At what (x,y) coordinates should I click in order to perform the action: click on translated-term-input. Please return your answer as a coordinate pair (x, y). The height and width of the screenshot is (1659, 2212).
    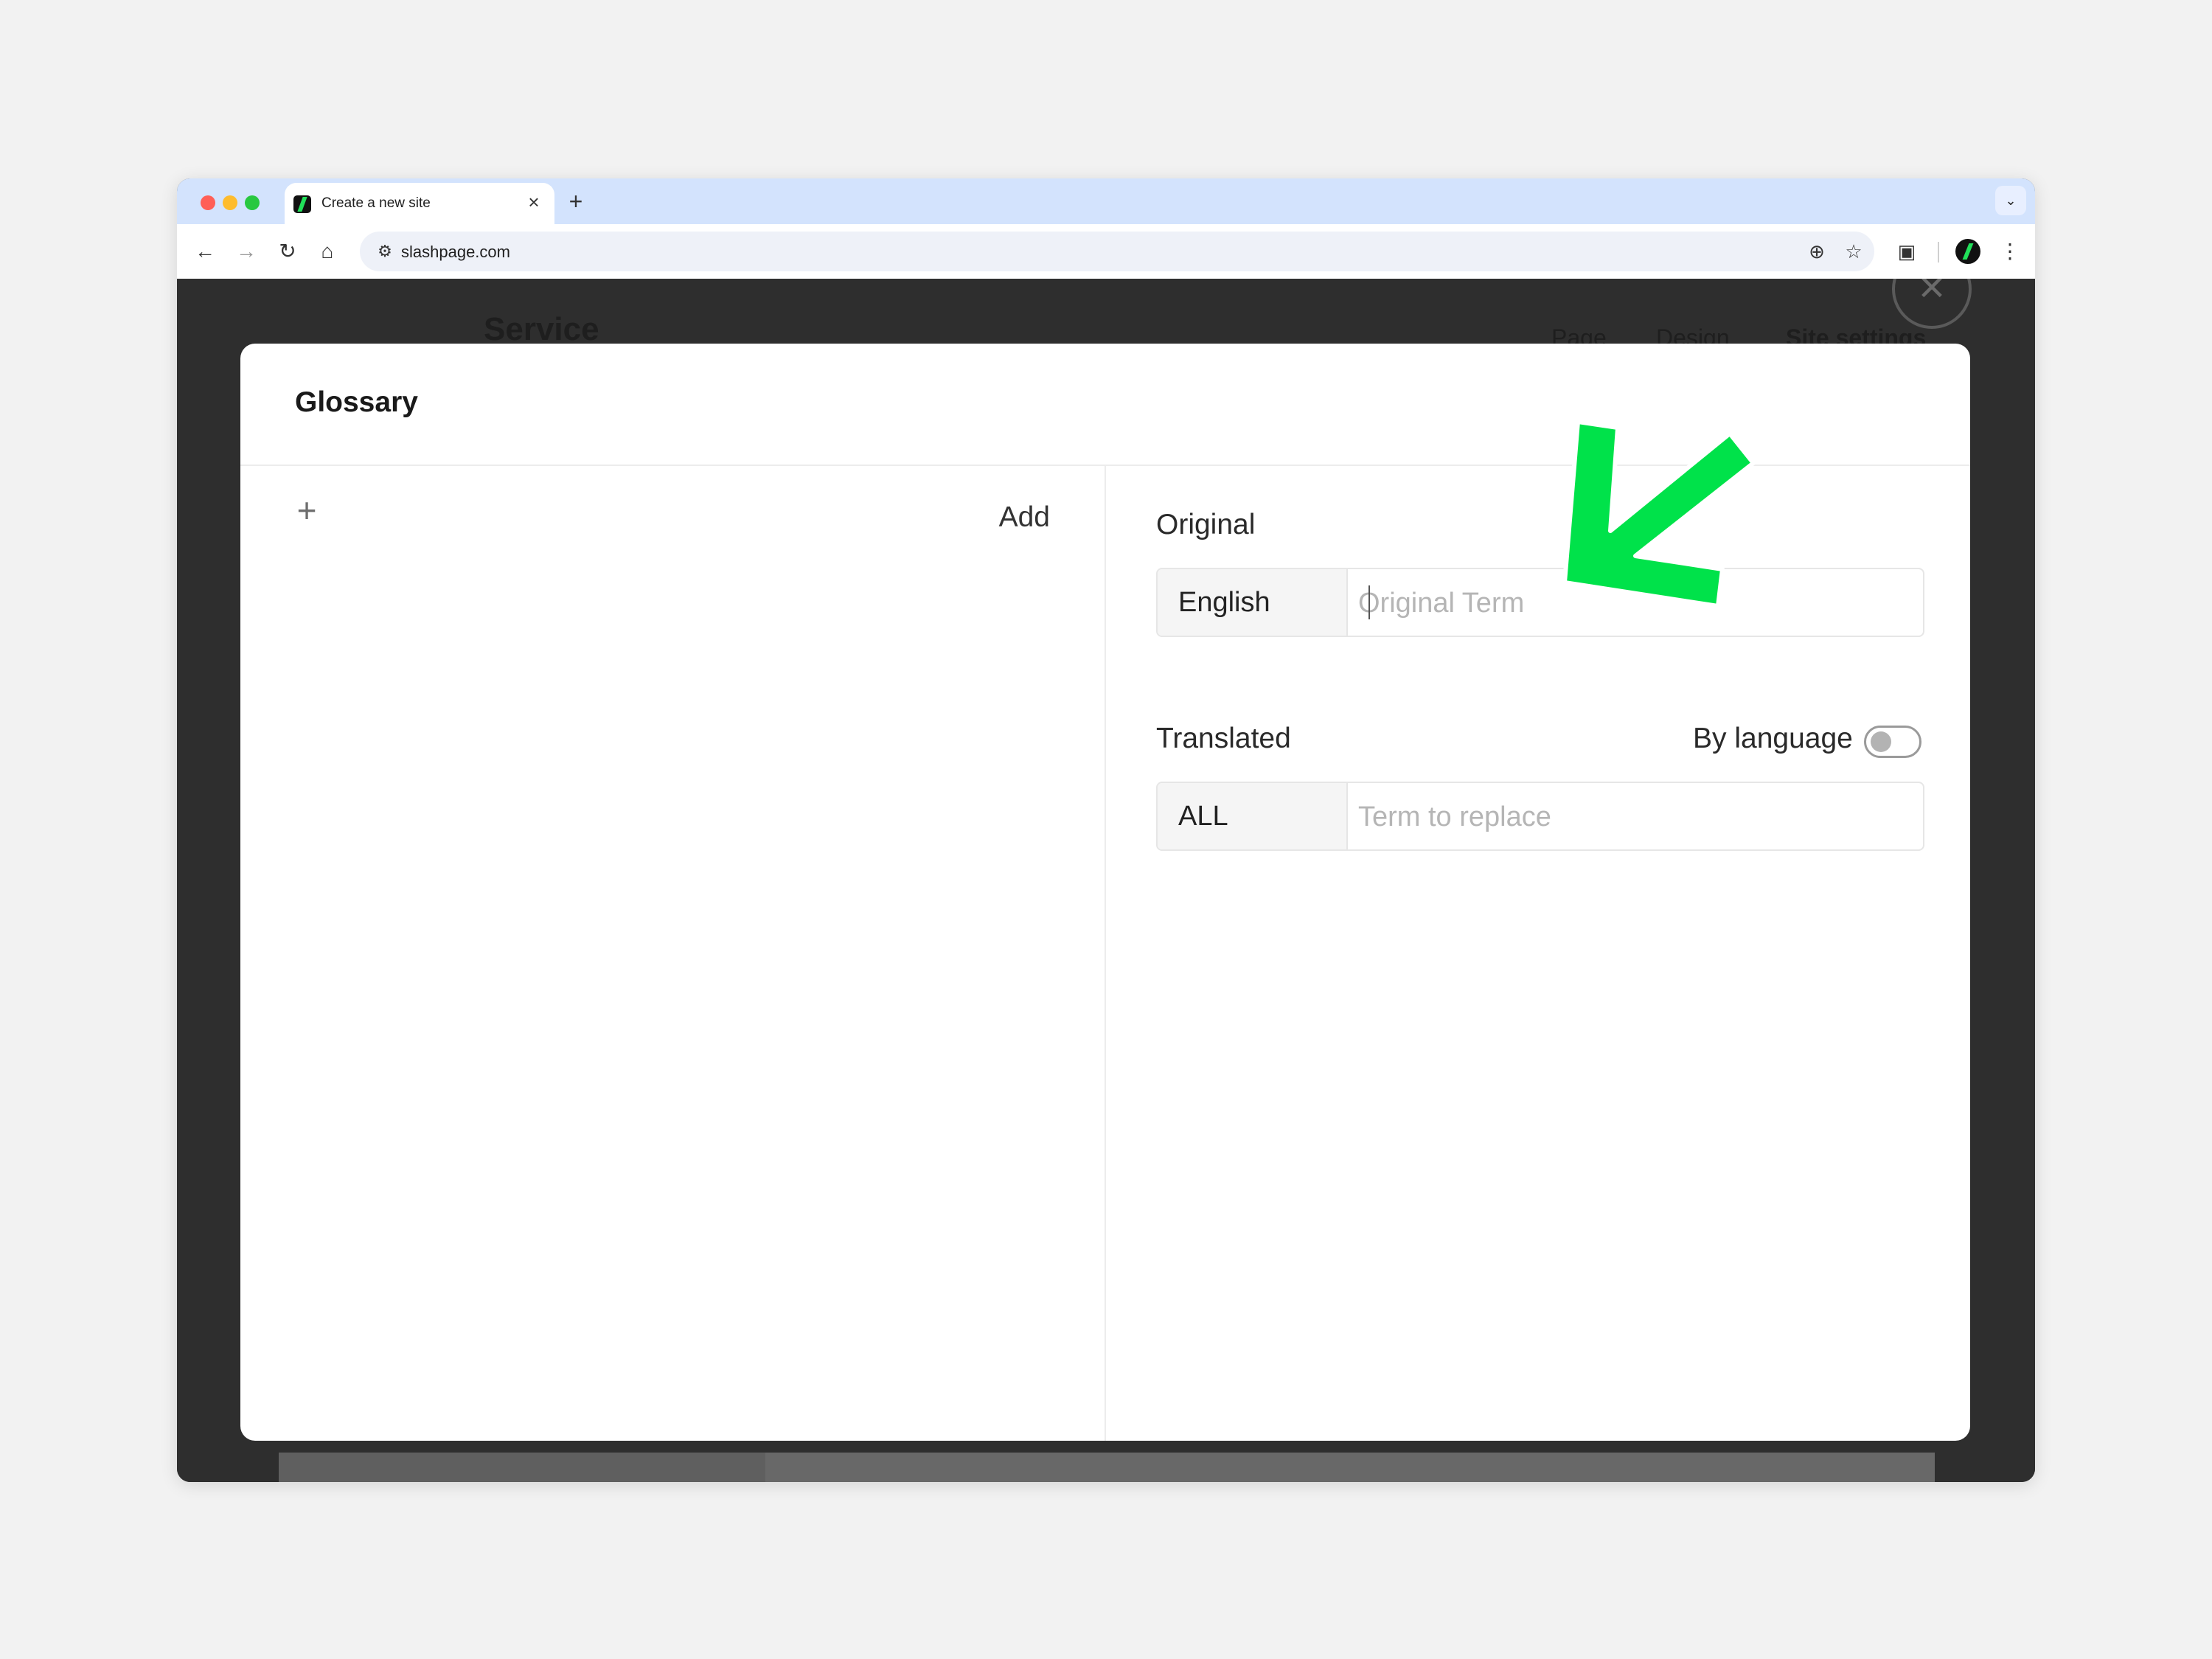
    Looking at the image, I should click on (1631, 817).